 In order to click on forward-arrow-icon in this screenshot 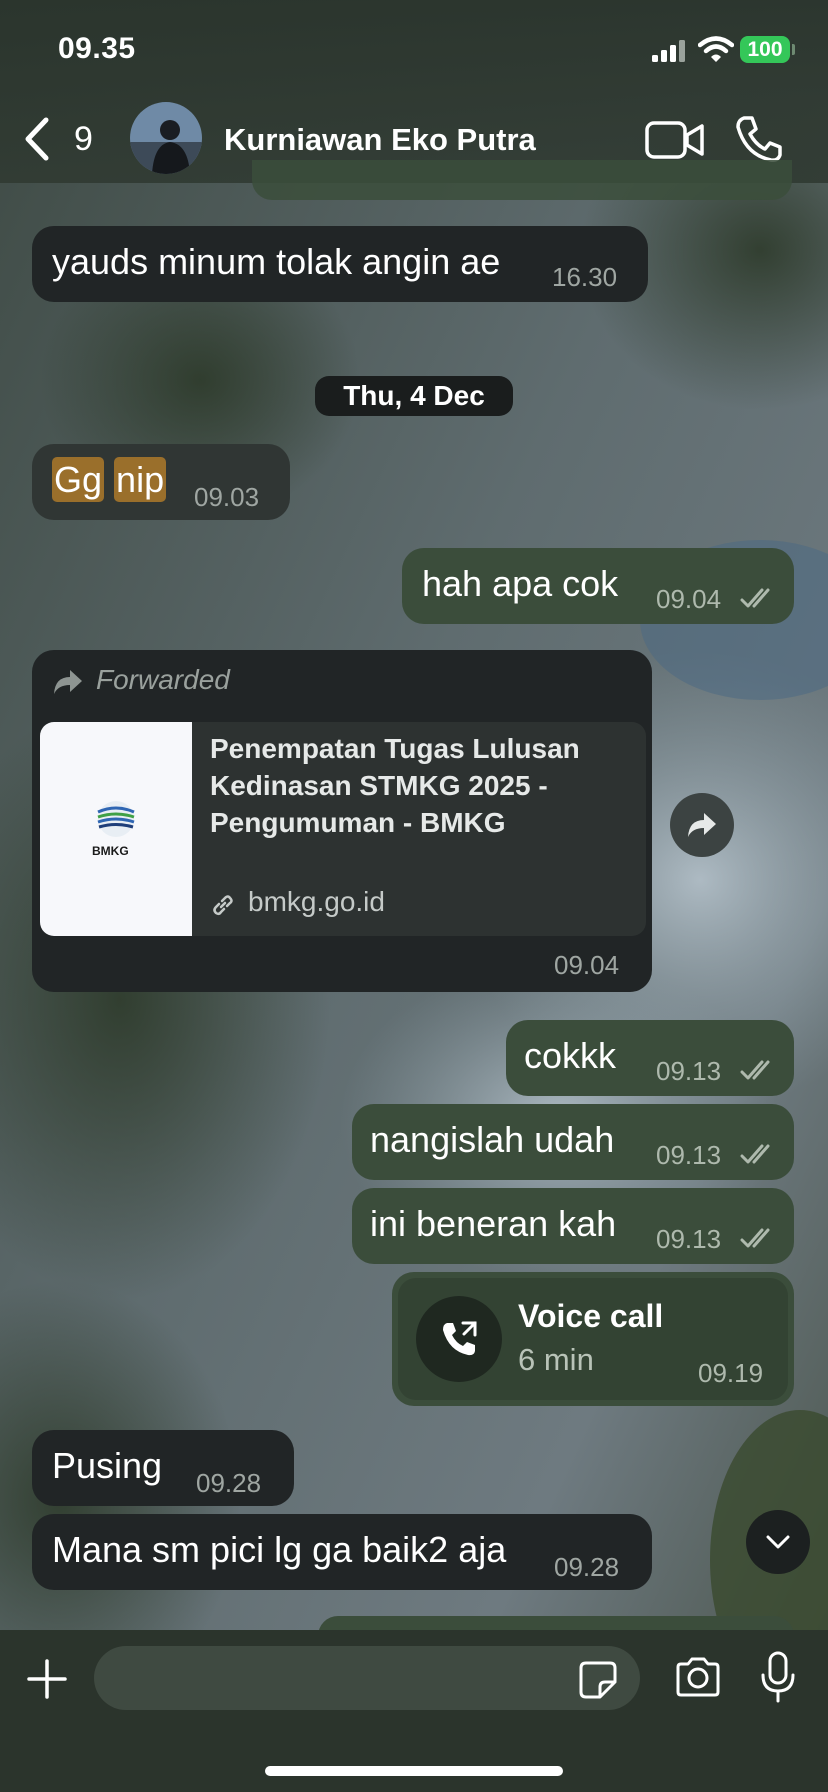, I will do `click(68, 682)`.